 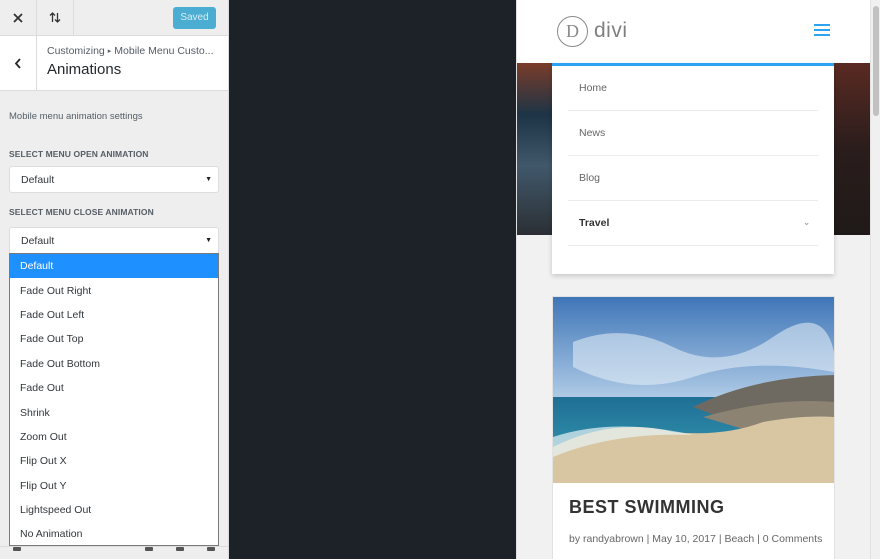 I want to click on close-animation-option: Zoom Out, so click(x=114, y=437).